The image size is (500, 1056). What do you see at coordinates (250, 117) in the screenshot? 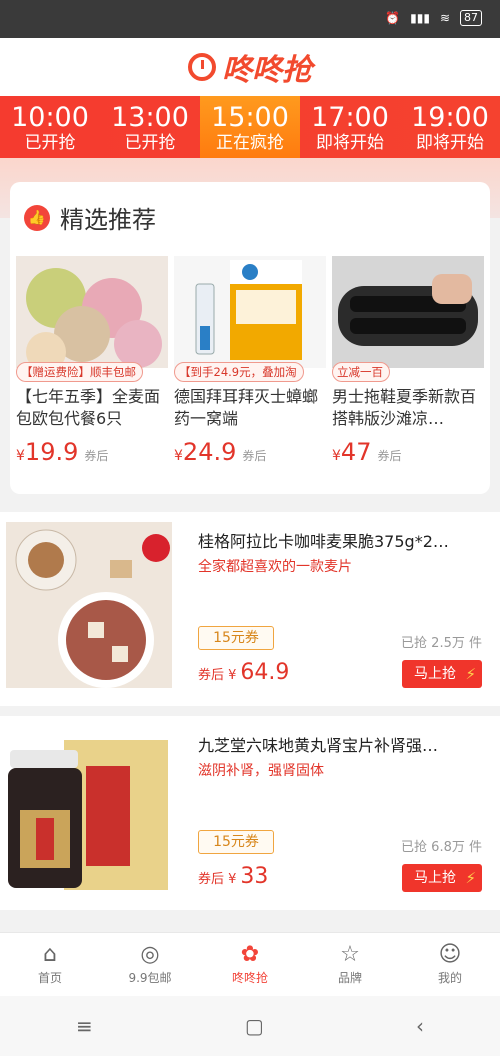
I see `slot-time: 15:00` at bounding box center [250, 117].